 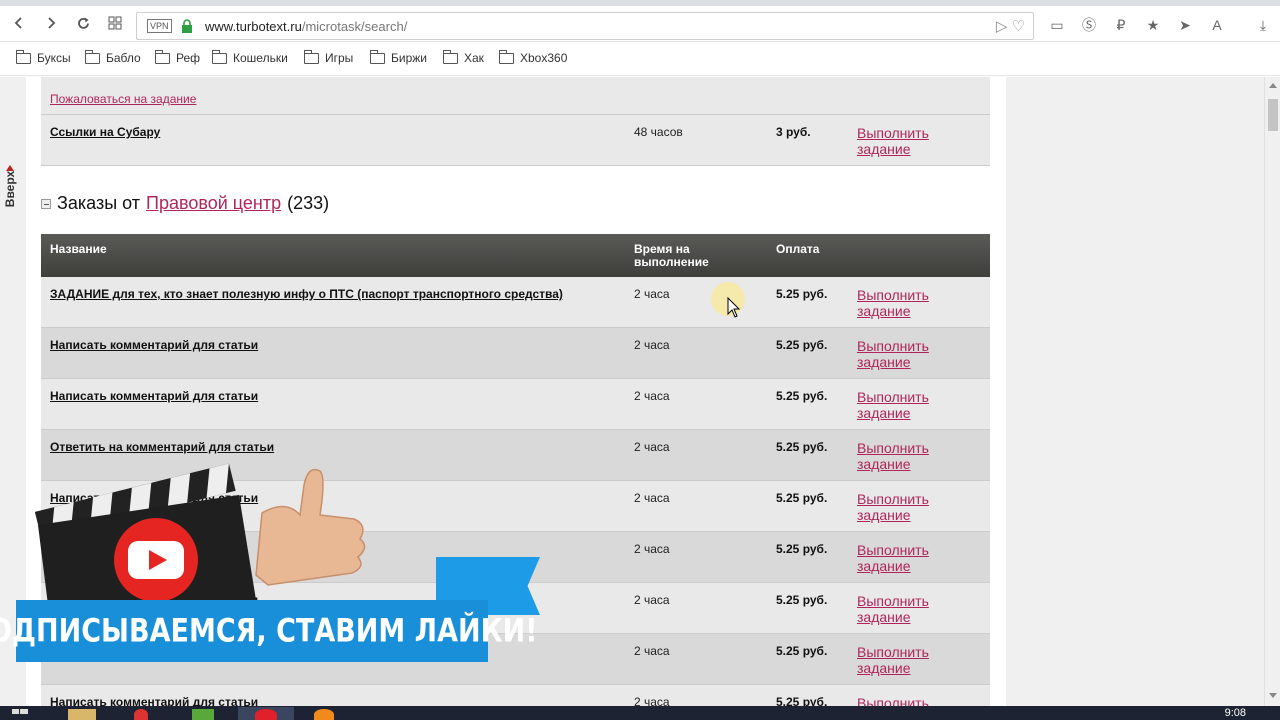 I want to click on collapse-icon, so click(x=46, y=203).